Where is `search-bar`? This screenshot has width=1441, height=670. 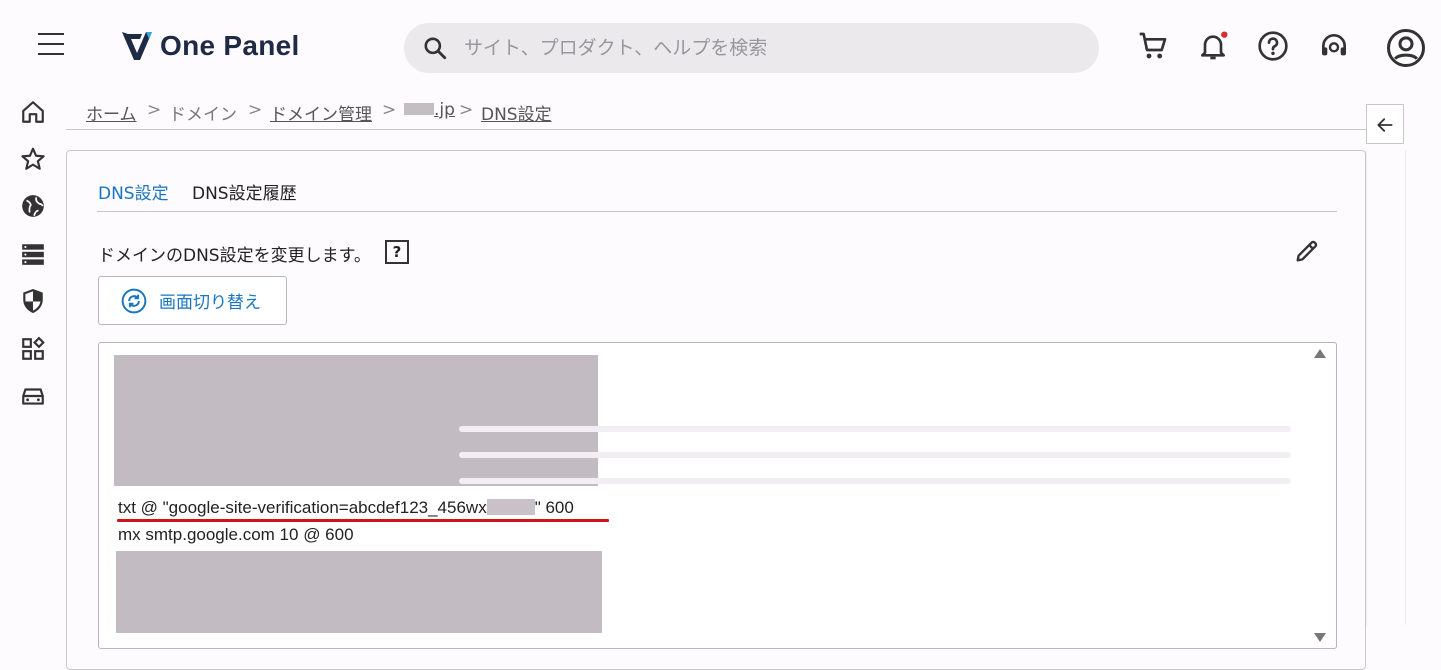
search-bar is located at coordinates (751, 48).